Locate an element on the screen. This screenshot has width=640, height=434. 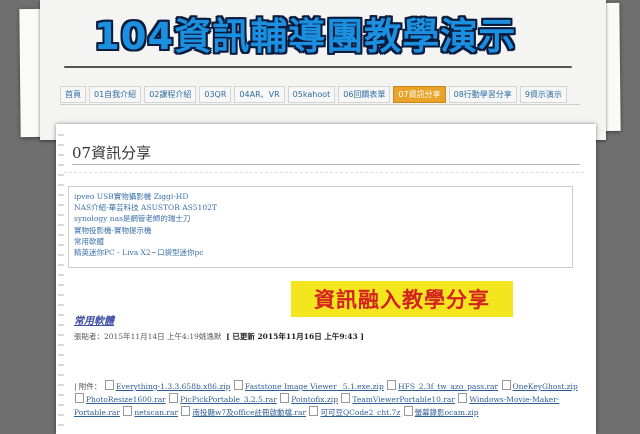
attachment-link: OneKeyGhost.zip is located at coordinates (545, 386).